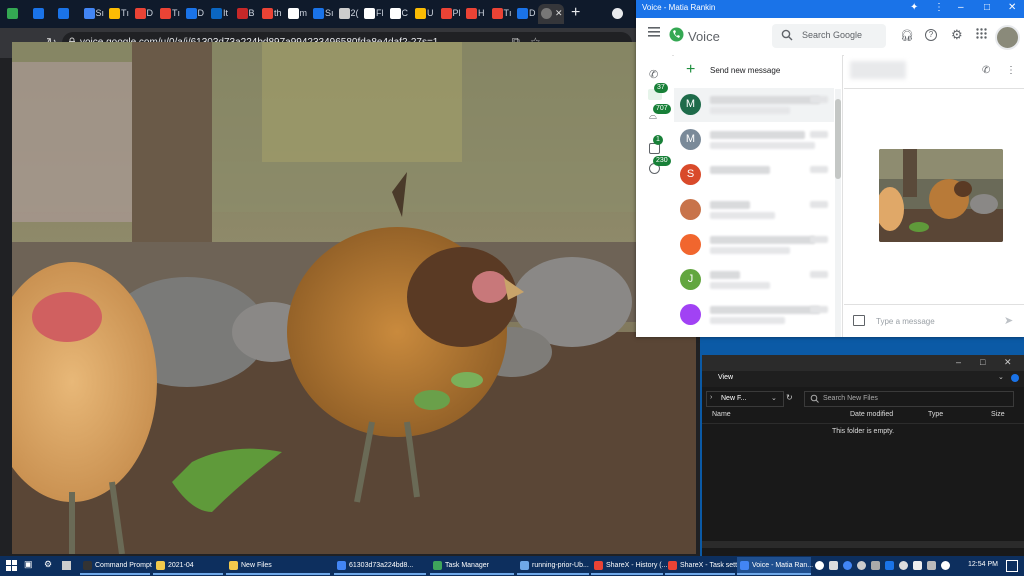 This screenshot has width=1024, height=576. I want to click on tab-active: ✕, so click(551, 14).